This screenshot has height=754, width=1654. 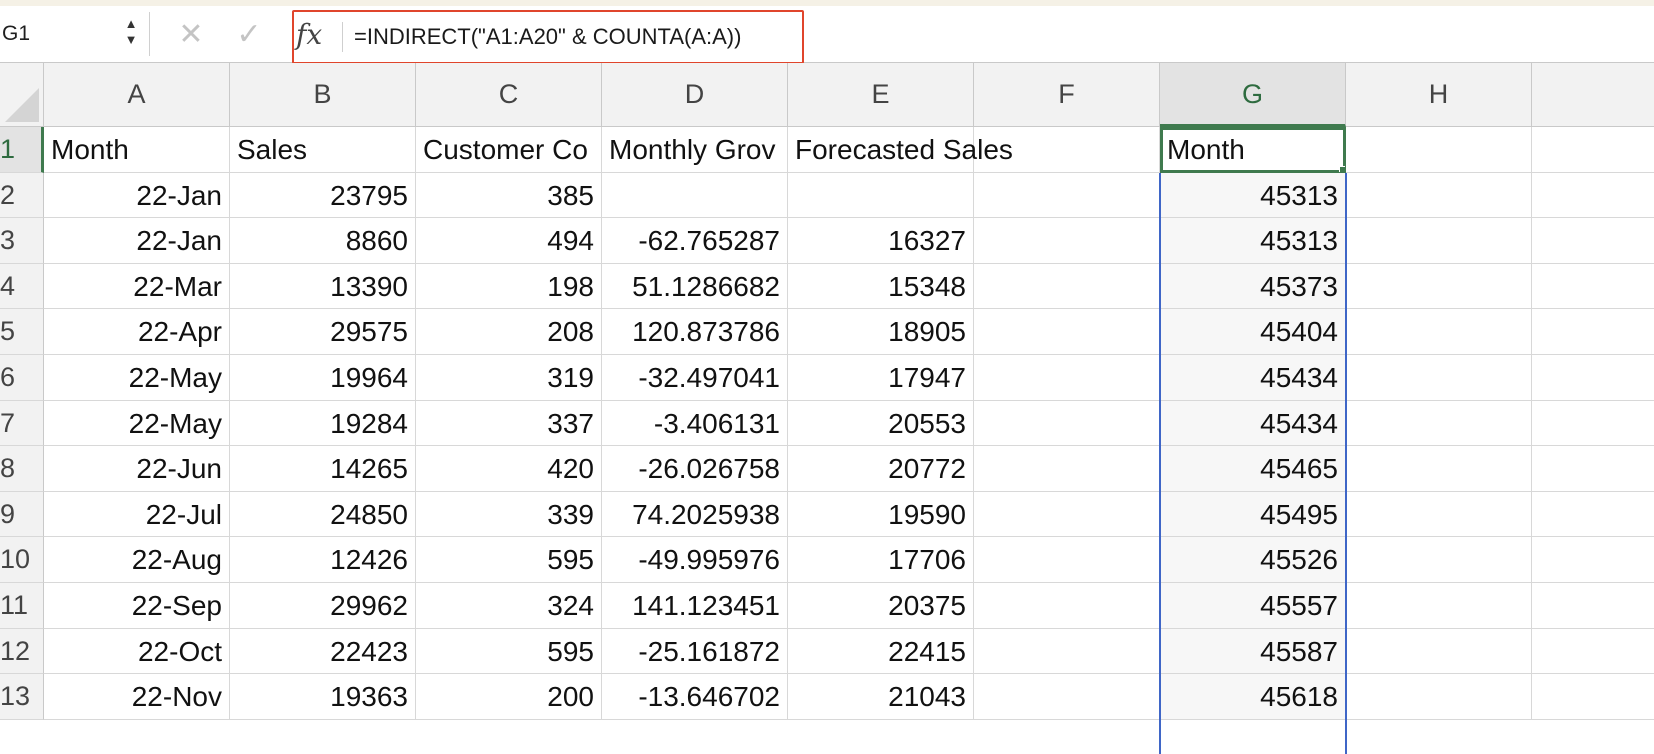 I want to click on column-header-a: A, so click(x=137, y=95).